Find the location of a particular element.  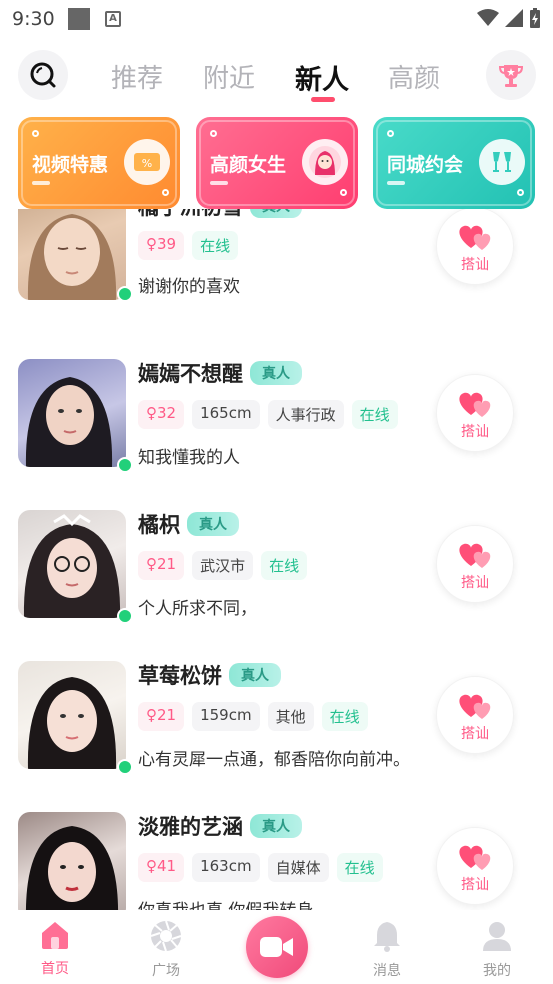

video-camera-icon is located at coordinates (276, 947).